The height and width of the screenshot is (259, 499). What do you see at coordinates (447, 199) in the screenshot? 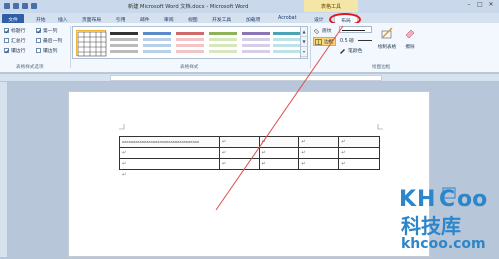
I see `logo-letter-c: C` at bounding box center [447, 199].